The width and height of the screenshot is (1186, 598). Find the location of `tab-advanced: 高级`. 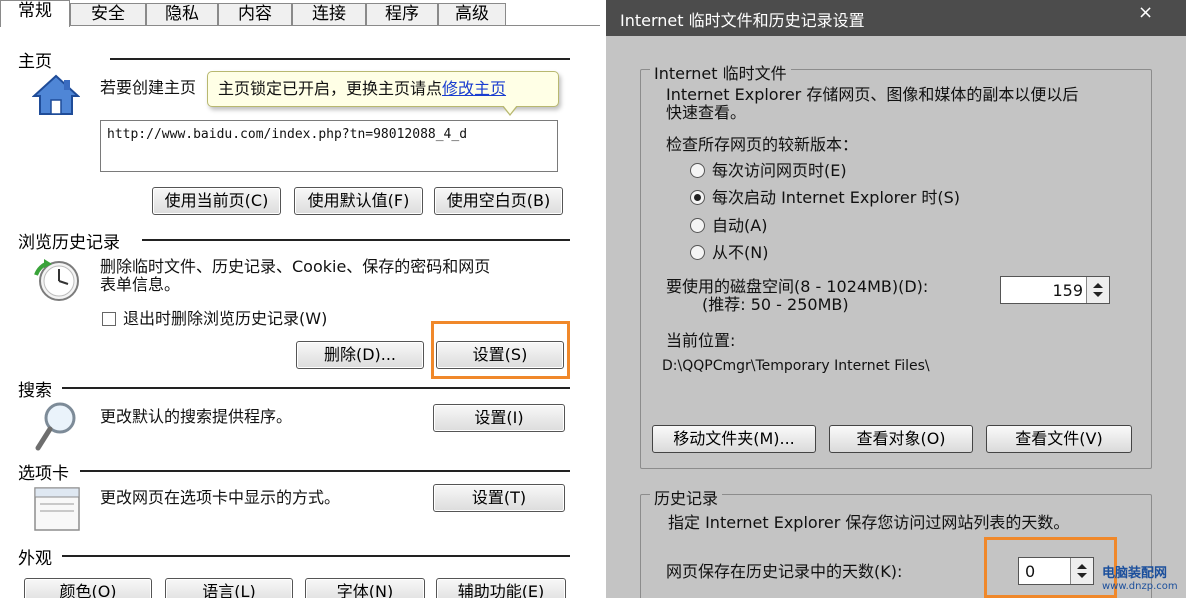

tab-advanced: 高级 is located at coordinates (472, 14).